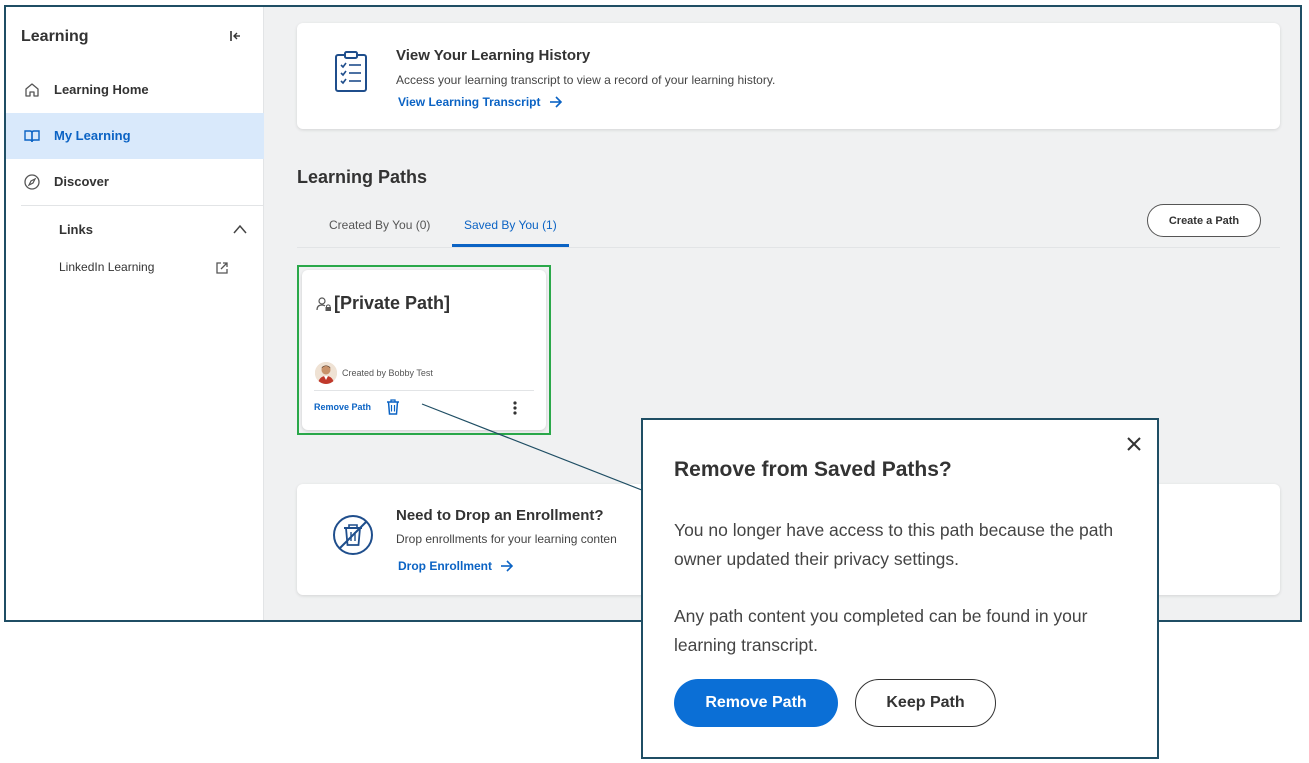 Image resolution: width=1309 pixels, height=763 pixels. Describe the element at coordinates (135, 136) in the screenshot. I see `sidebar-item-my-learning: My Learning` at that location.